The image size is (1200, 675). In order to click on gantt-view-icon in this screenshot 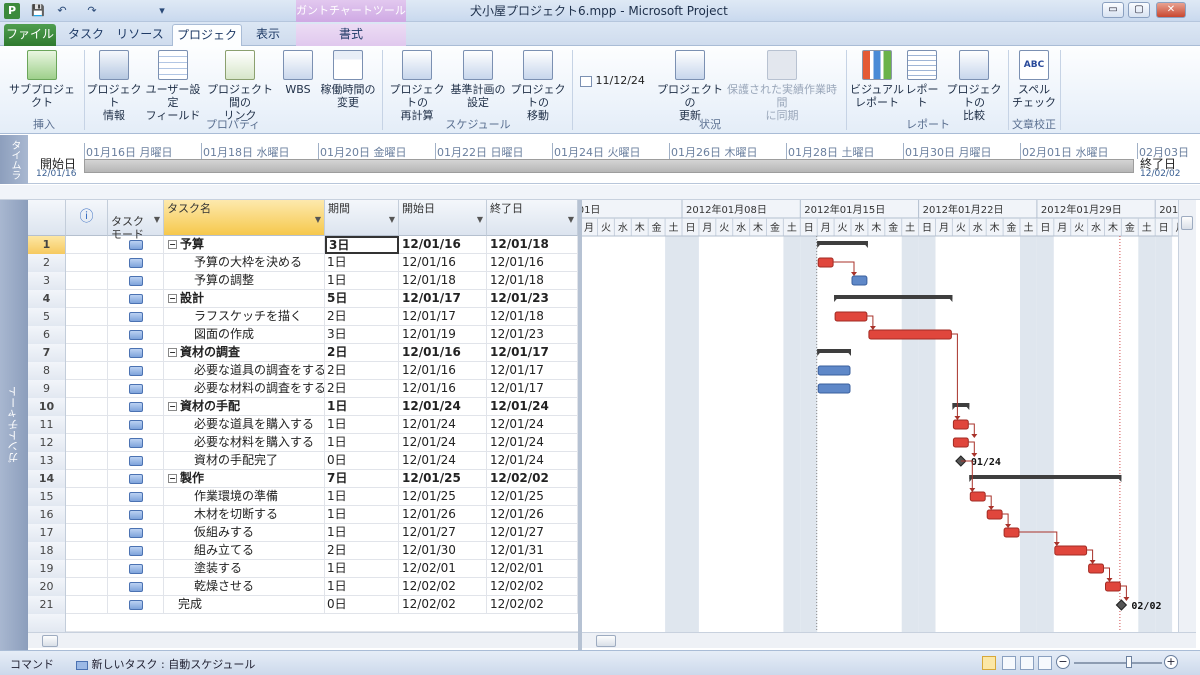, I will do `click(989, 663)`.